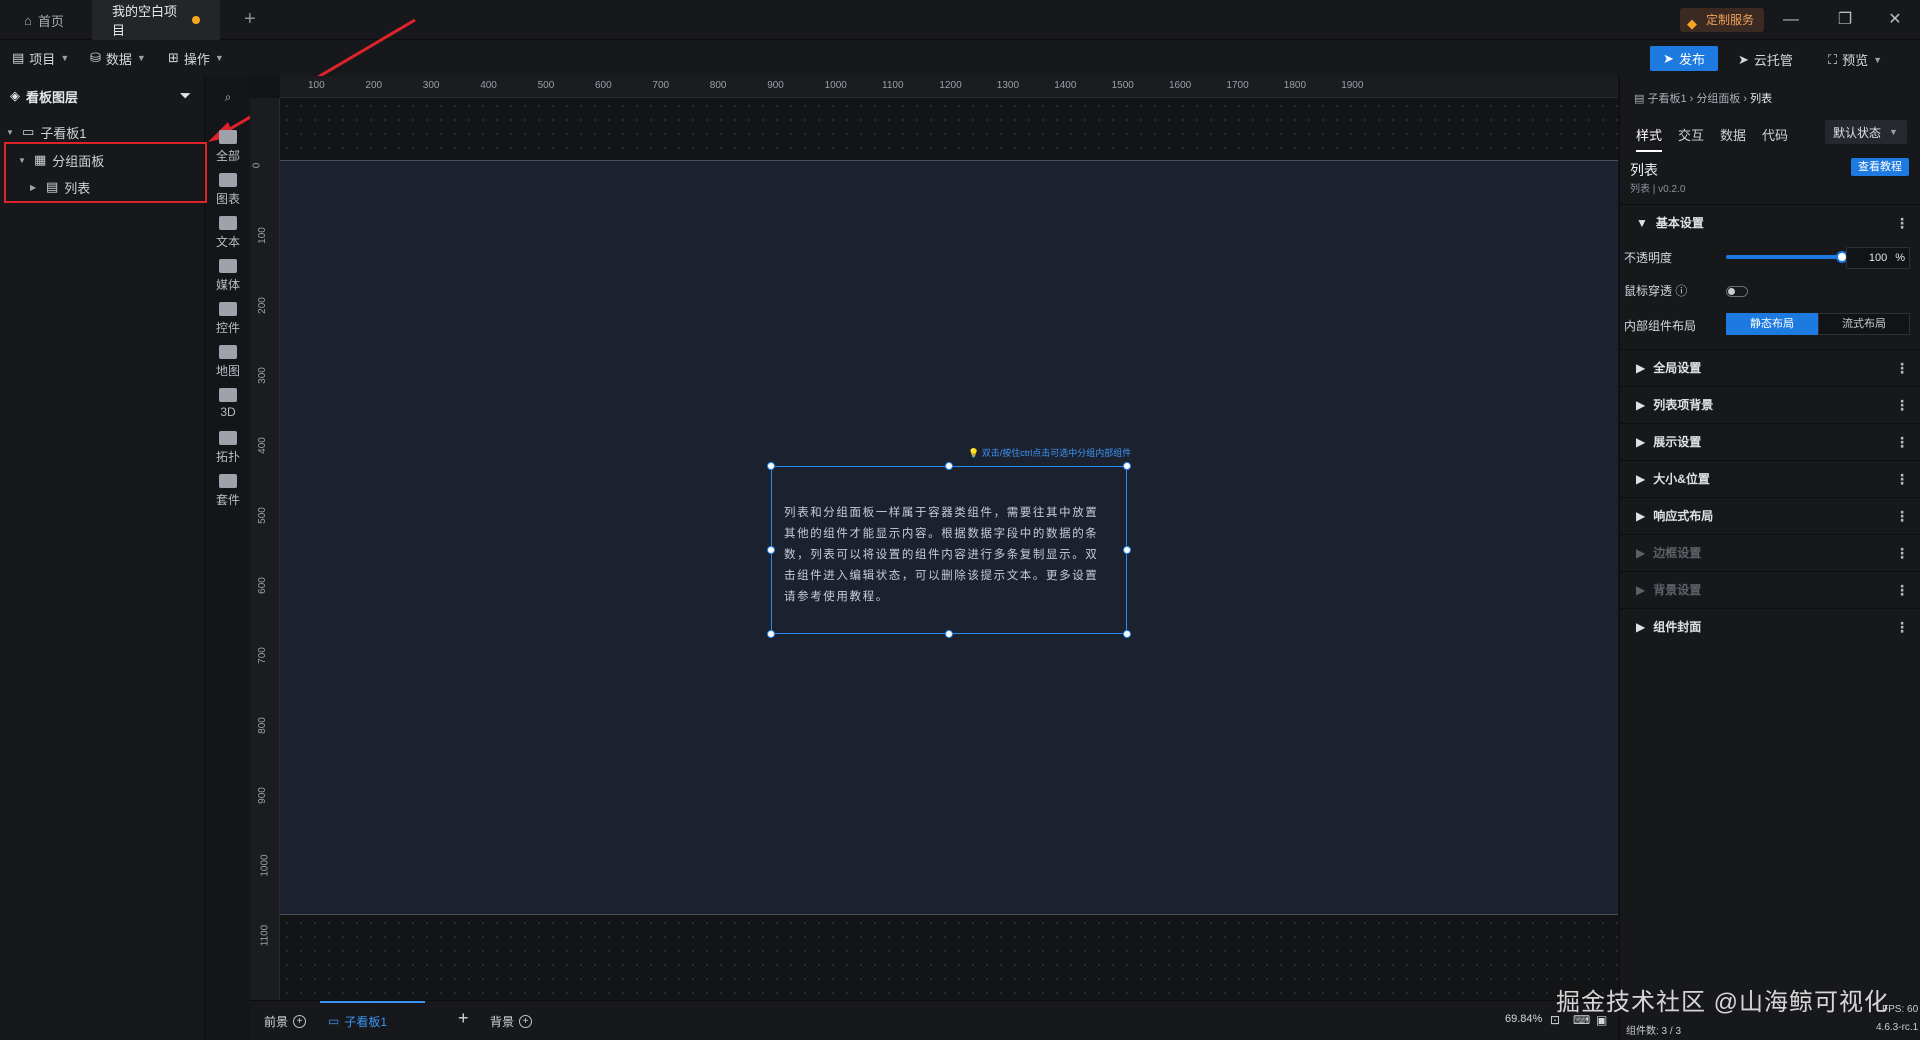 This screenshot has width=1920, height=1040. What do you see at coordinates (431, 85) in the screenshot?
I see `ruler-tick-label: 300` at bounding box center [431, 85].